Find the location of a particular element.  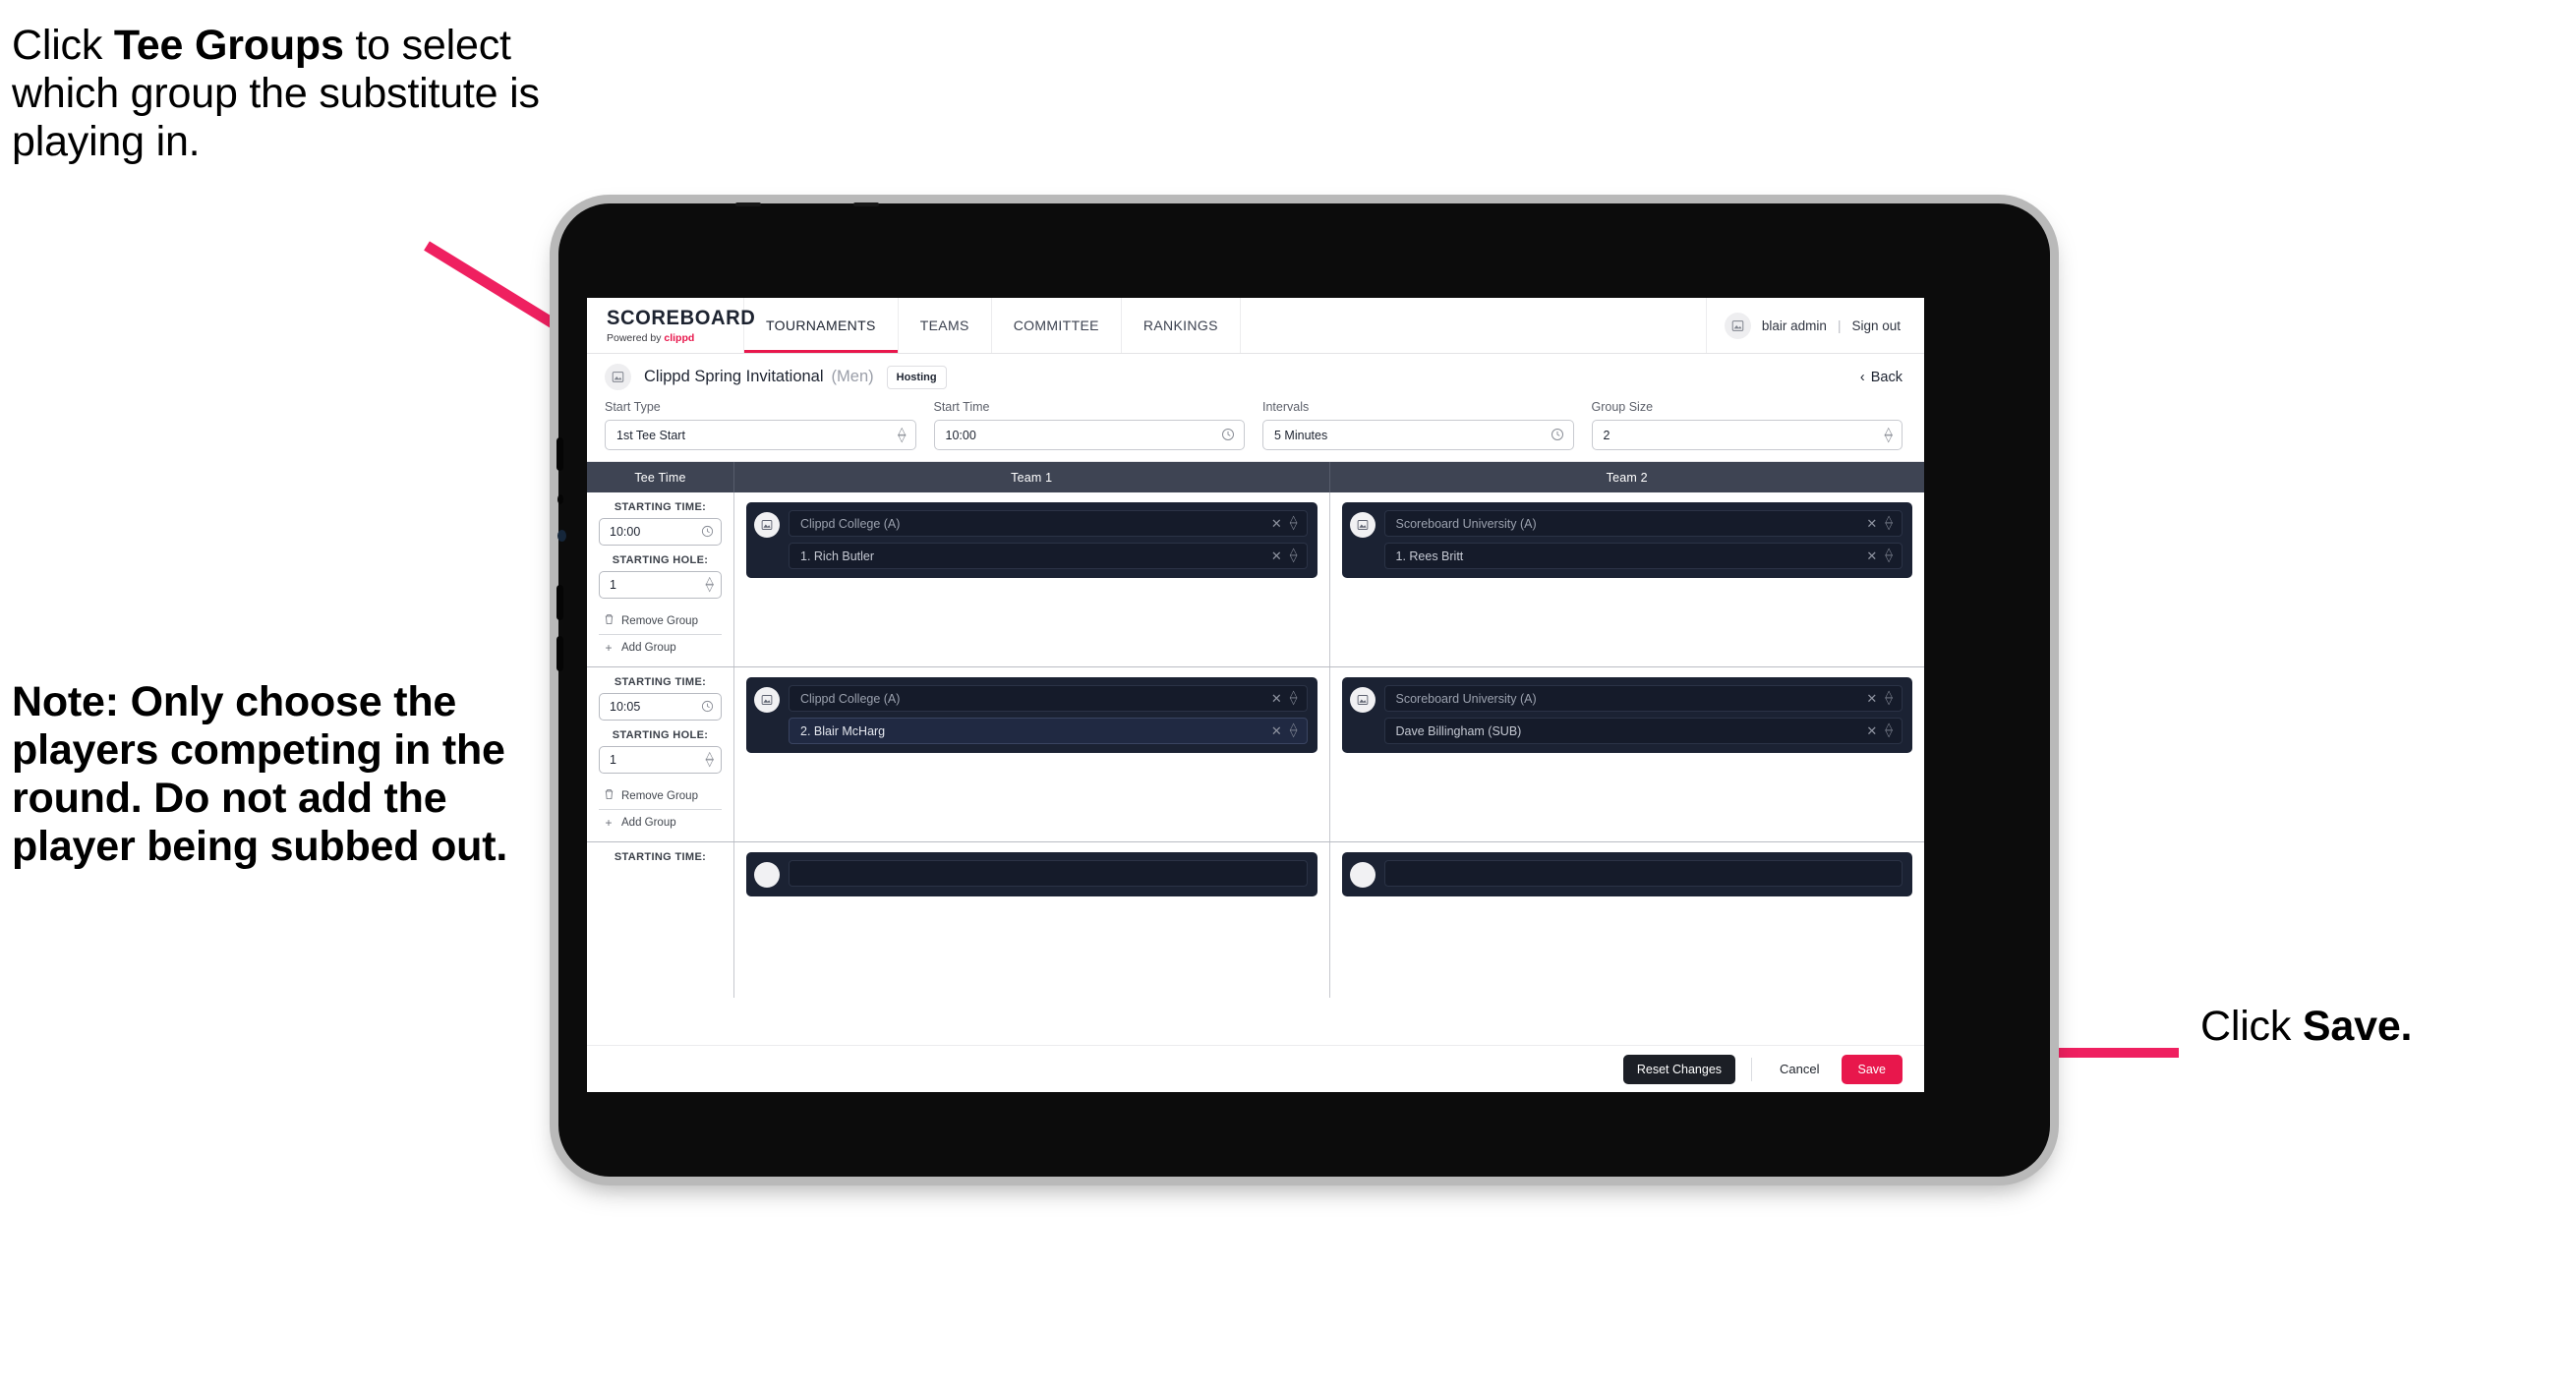

annotation-save-pre: Click is located at coordinates (2251, 1026).